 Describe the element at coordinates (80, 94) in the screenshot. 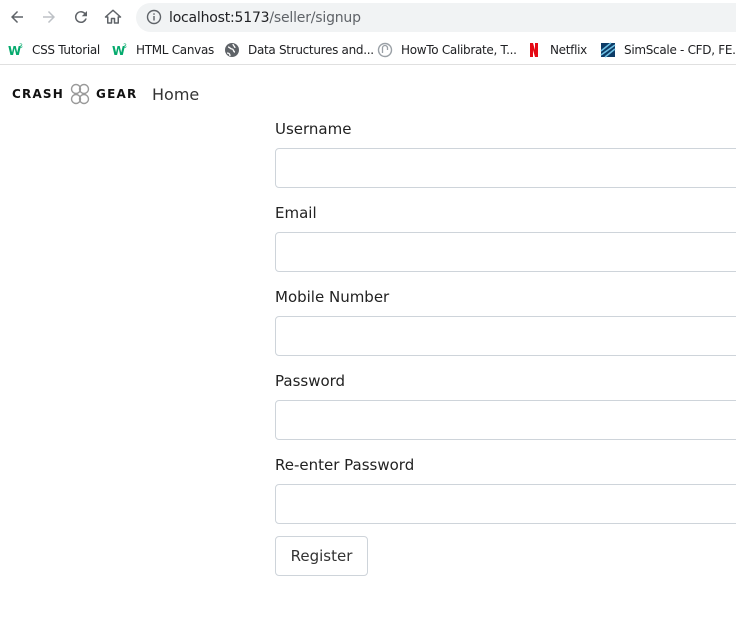

I see `linked-circles-logo-icon` at that location.